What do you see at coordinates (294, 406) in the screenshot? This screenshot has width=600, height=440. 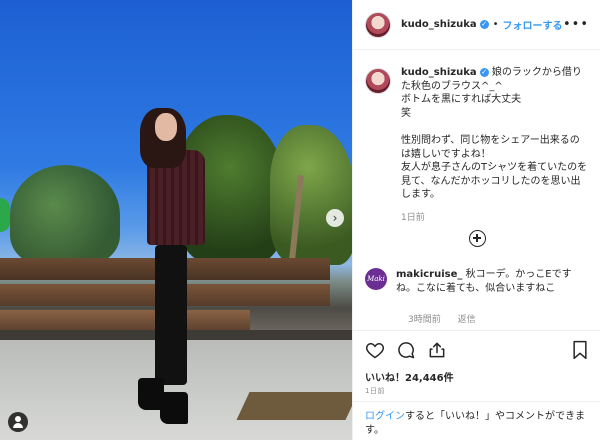 I see `photo-mat` at bounding box center [294, 406].